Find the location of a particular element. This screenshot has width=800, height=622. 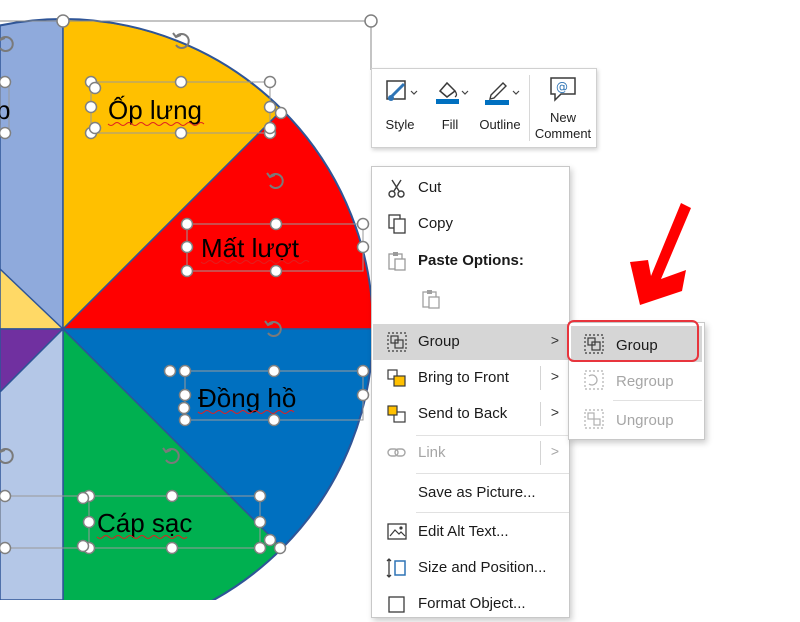

fill-label: Fill is located at coordinates (450, 124).